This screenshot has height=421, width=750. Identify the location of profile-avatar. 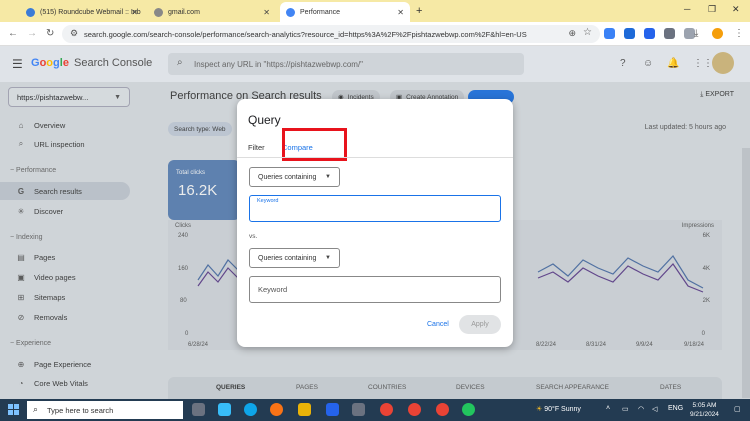
(717, 33).